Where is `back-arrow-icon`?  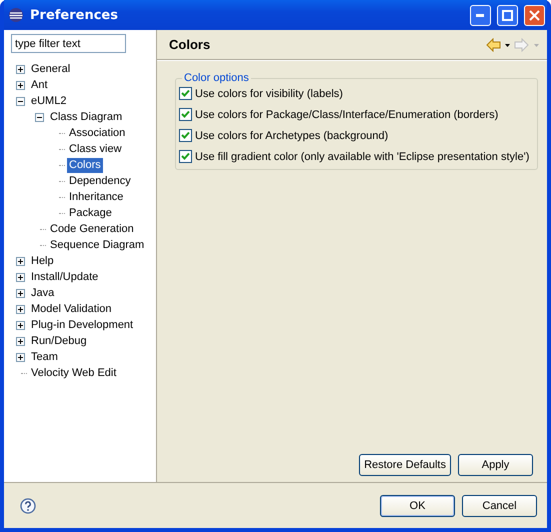 back-arrow-icon is located at coordinates (498, 45).